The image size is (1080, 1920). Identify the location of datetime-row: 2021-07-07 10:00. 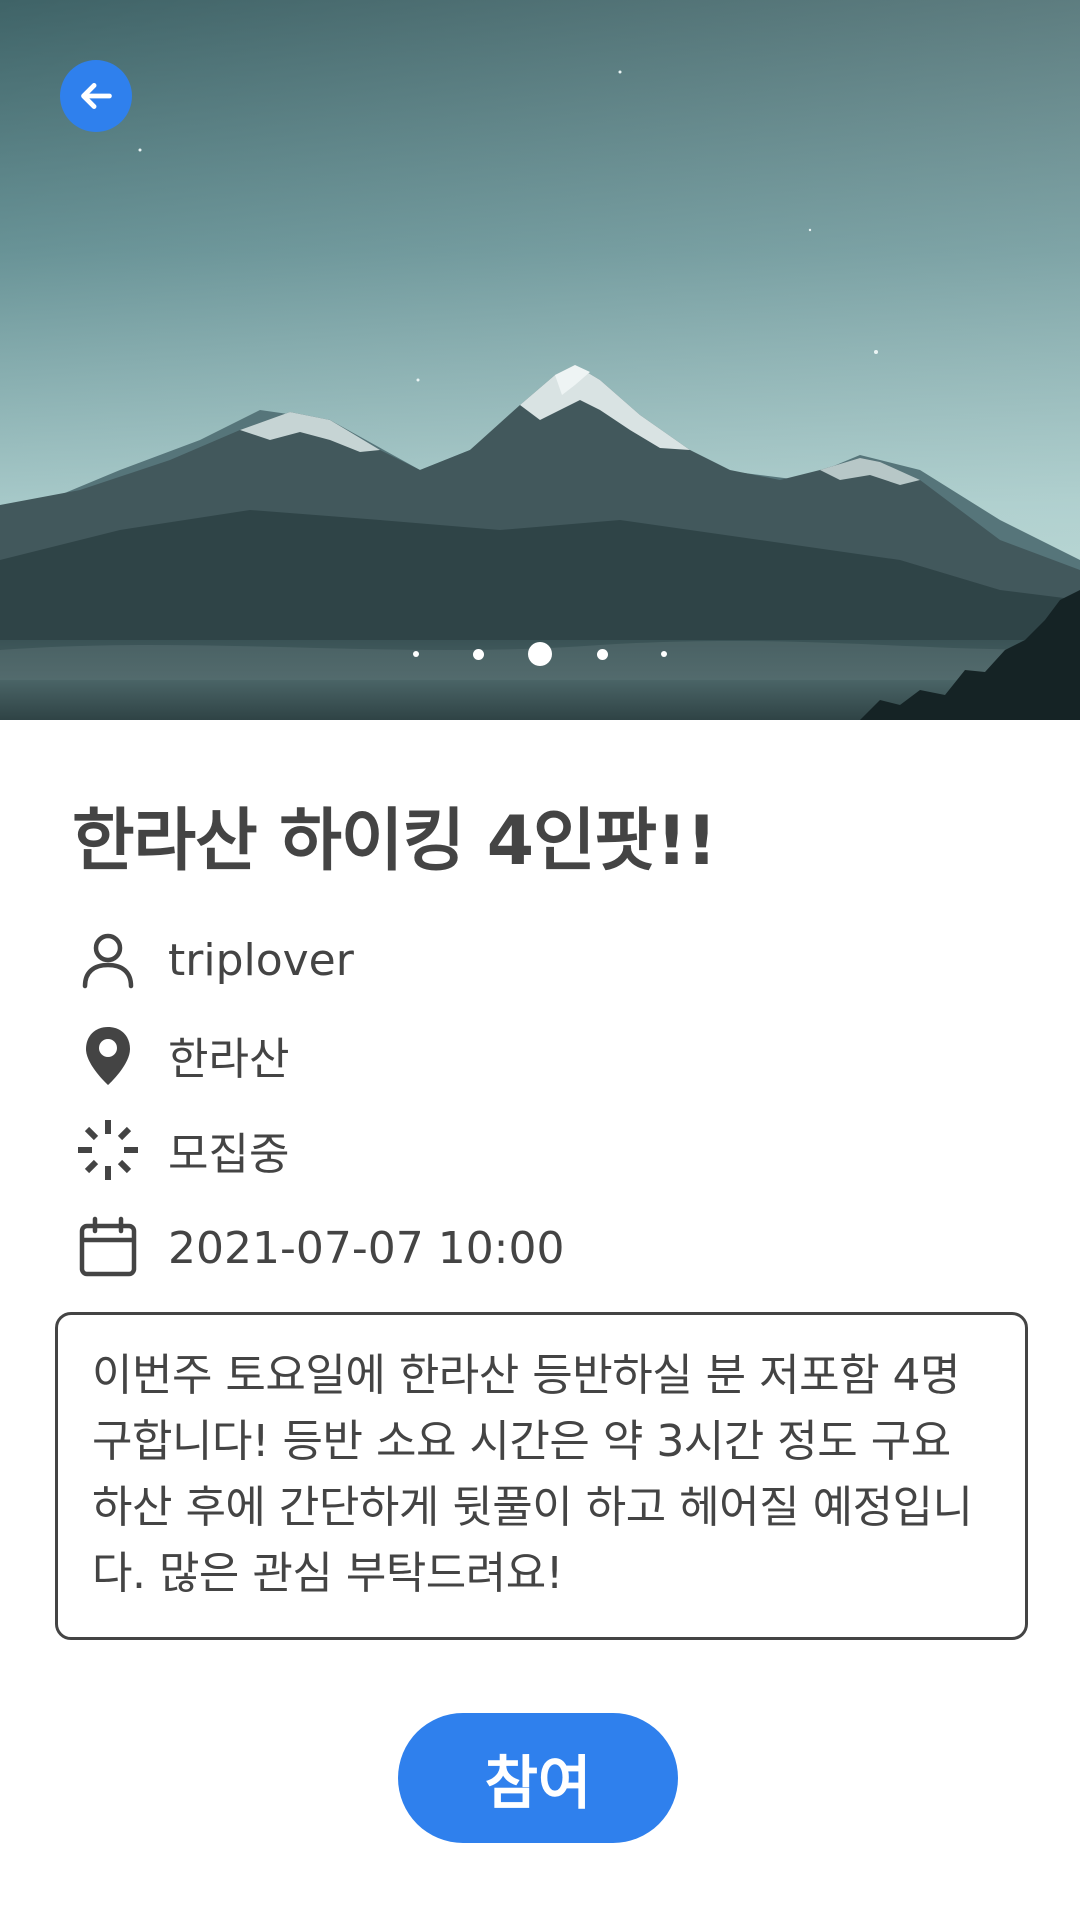
(318, 1248).